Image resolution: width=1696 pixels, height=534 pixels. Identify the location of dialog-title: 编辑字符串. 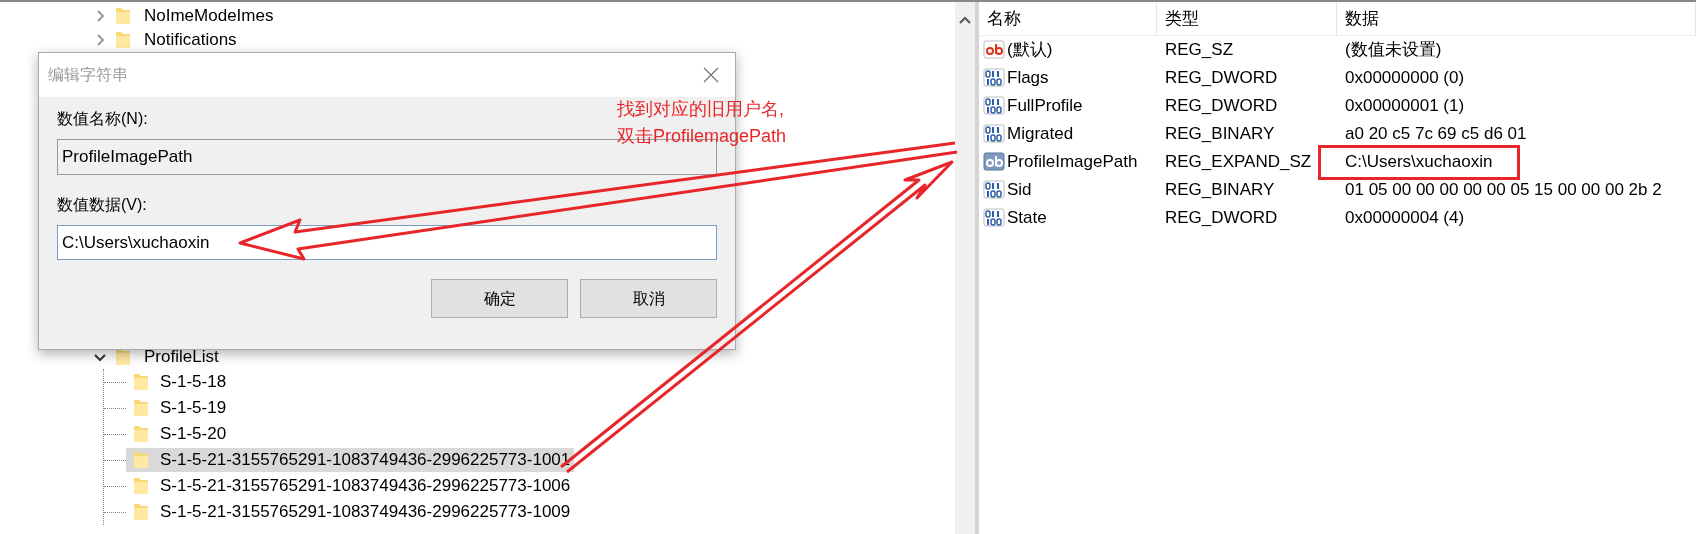
(88, 75).